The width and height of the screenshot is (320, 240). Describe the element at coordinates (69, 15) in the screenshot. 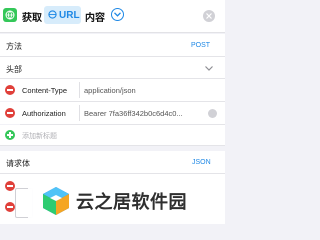

I see `url-chip-label: URL` at that location.